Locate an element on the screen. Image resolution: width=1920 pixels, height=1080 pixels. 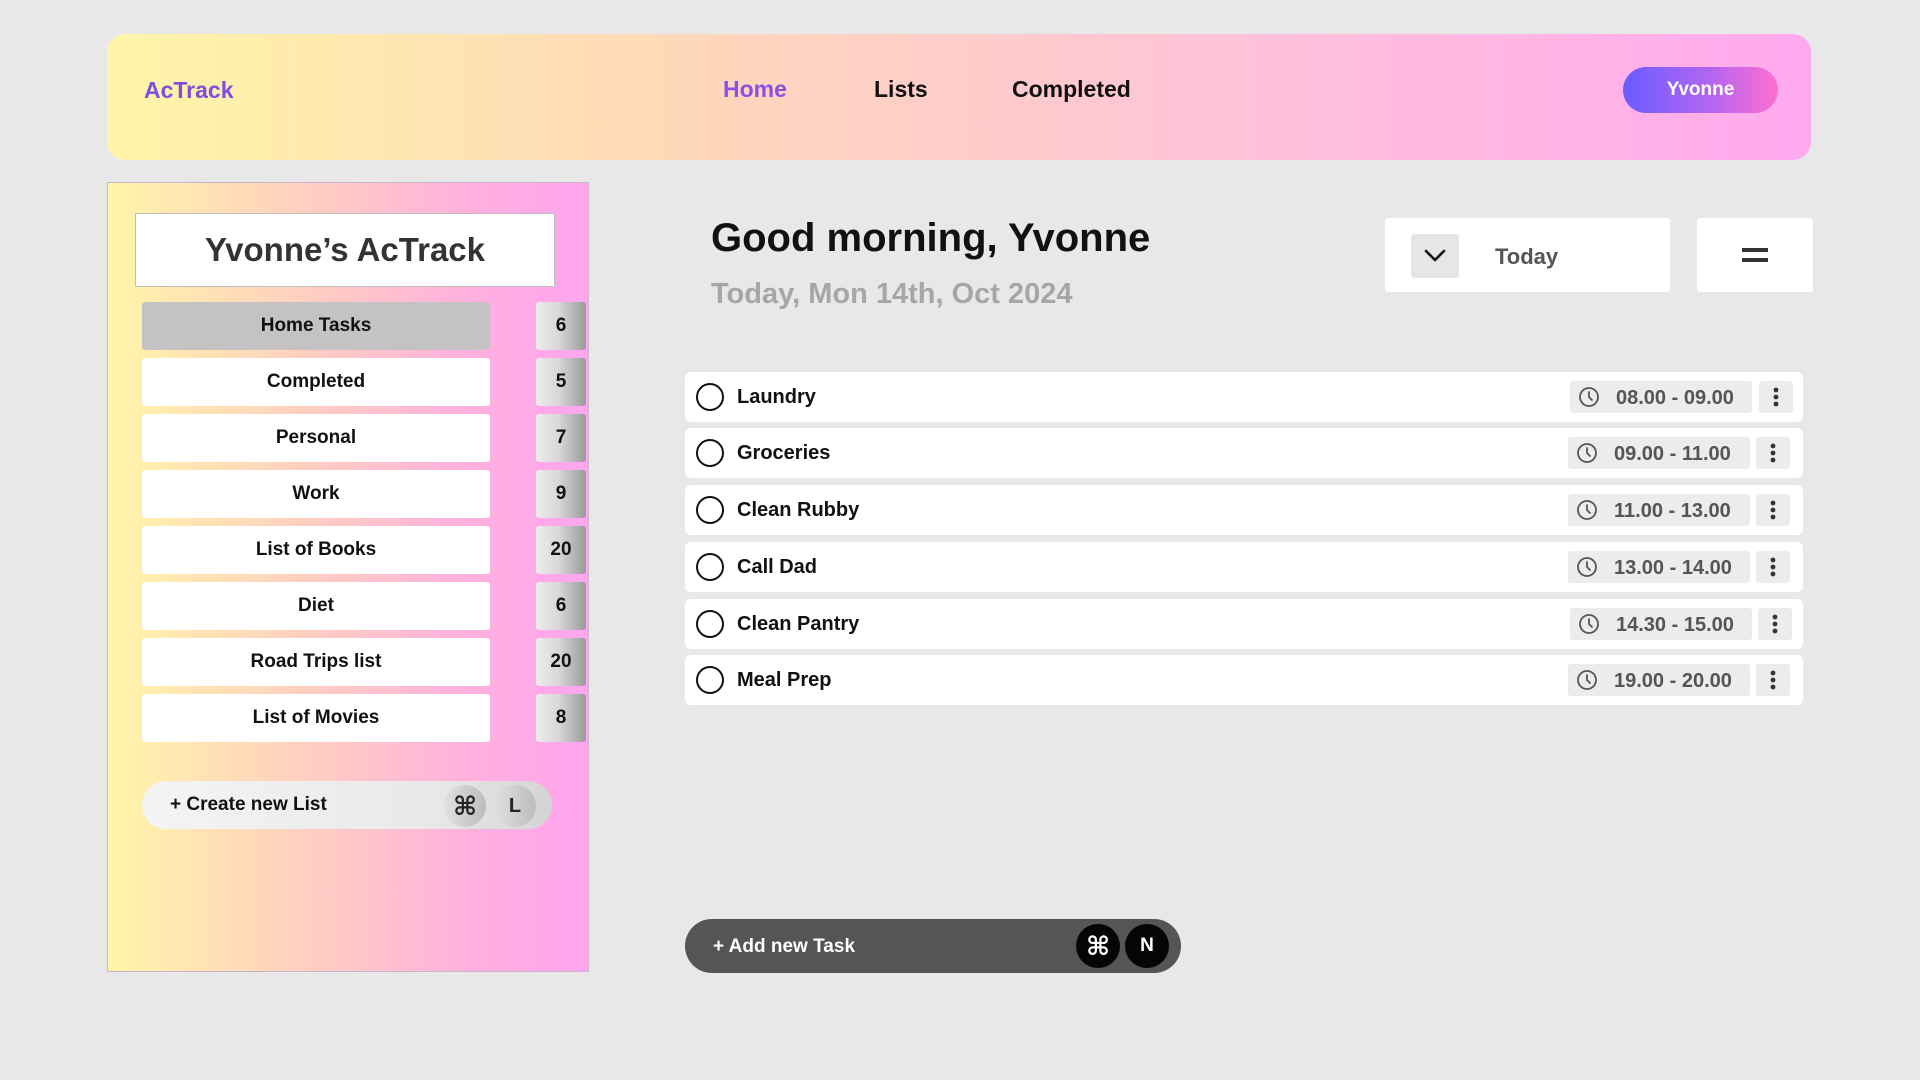
create-list-label: + Create new List is located at coordinates (248, 804).